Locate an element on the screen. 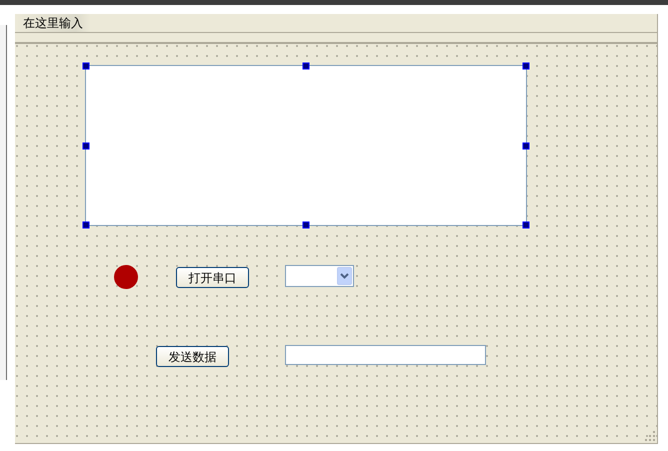 This screenshot has width=668, height=451. size-grip-icon is located at coordinates (650, 436).